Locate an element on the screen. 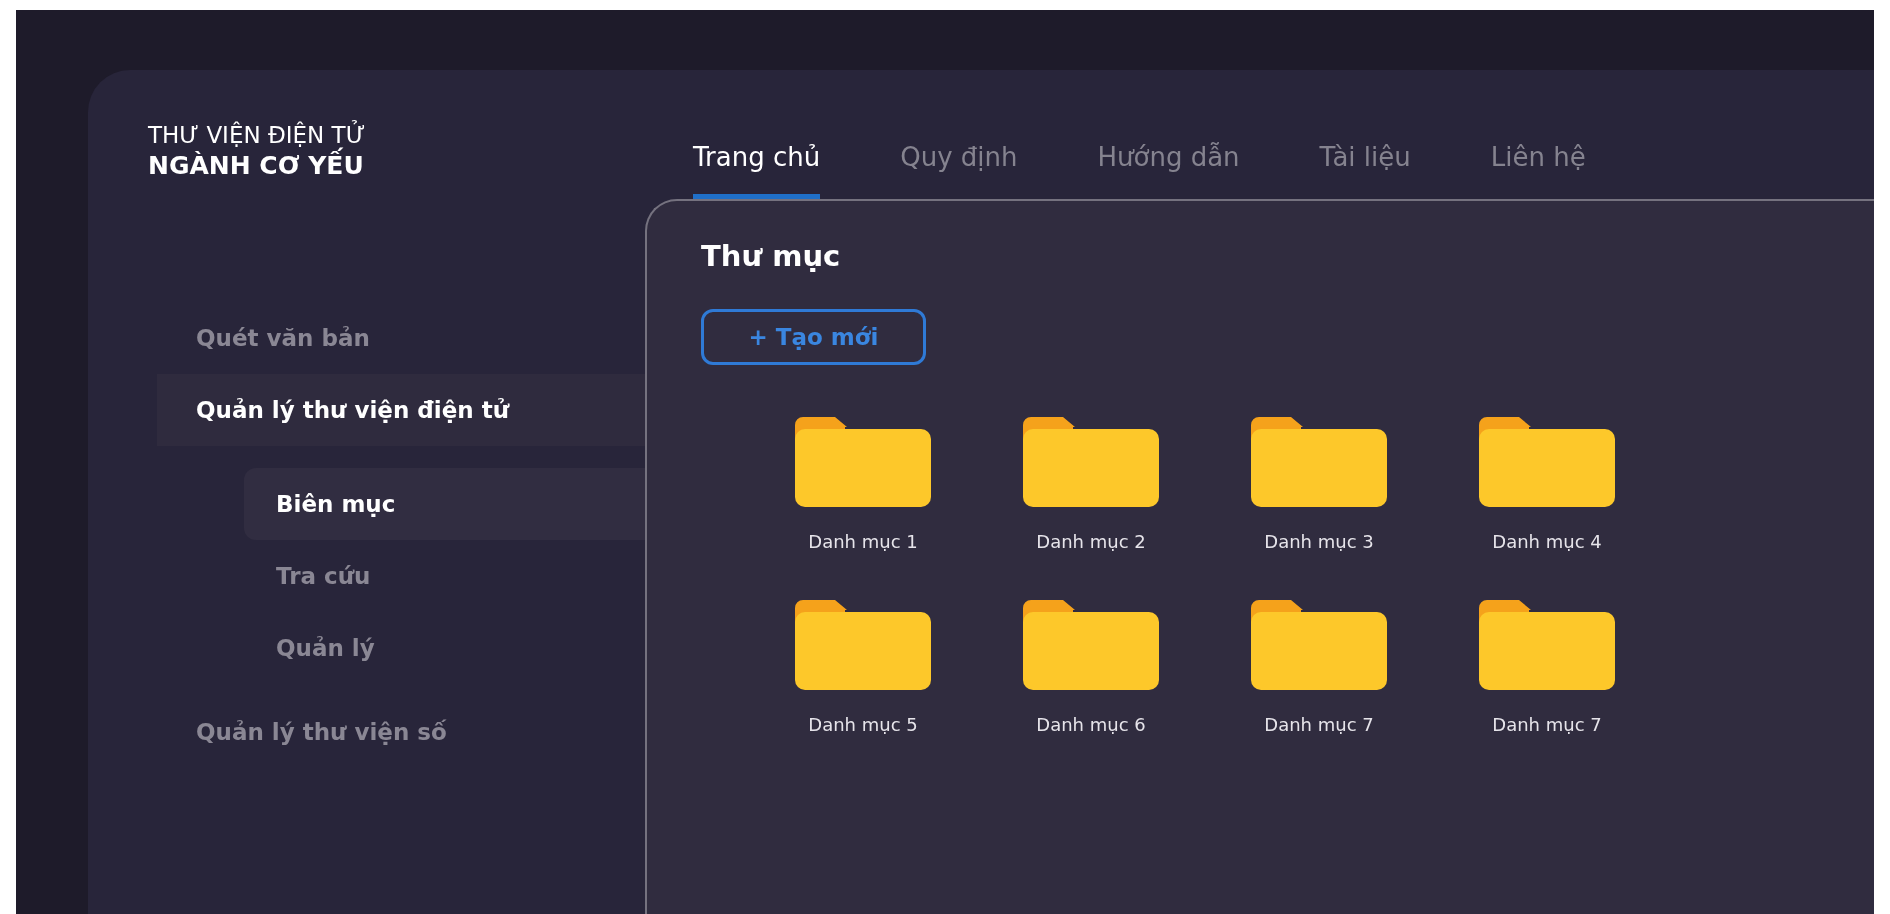 This screenshot has height=914, width=1890. folder-label: Danh mục 4 is located at coordinates (1547, 541).